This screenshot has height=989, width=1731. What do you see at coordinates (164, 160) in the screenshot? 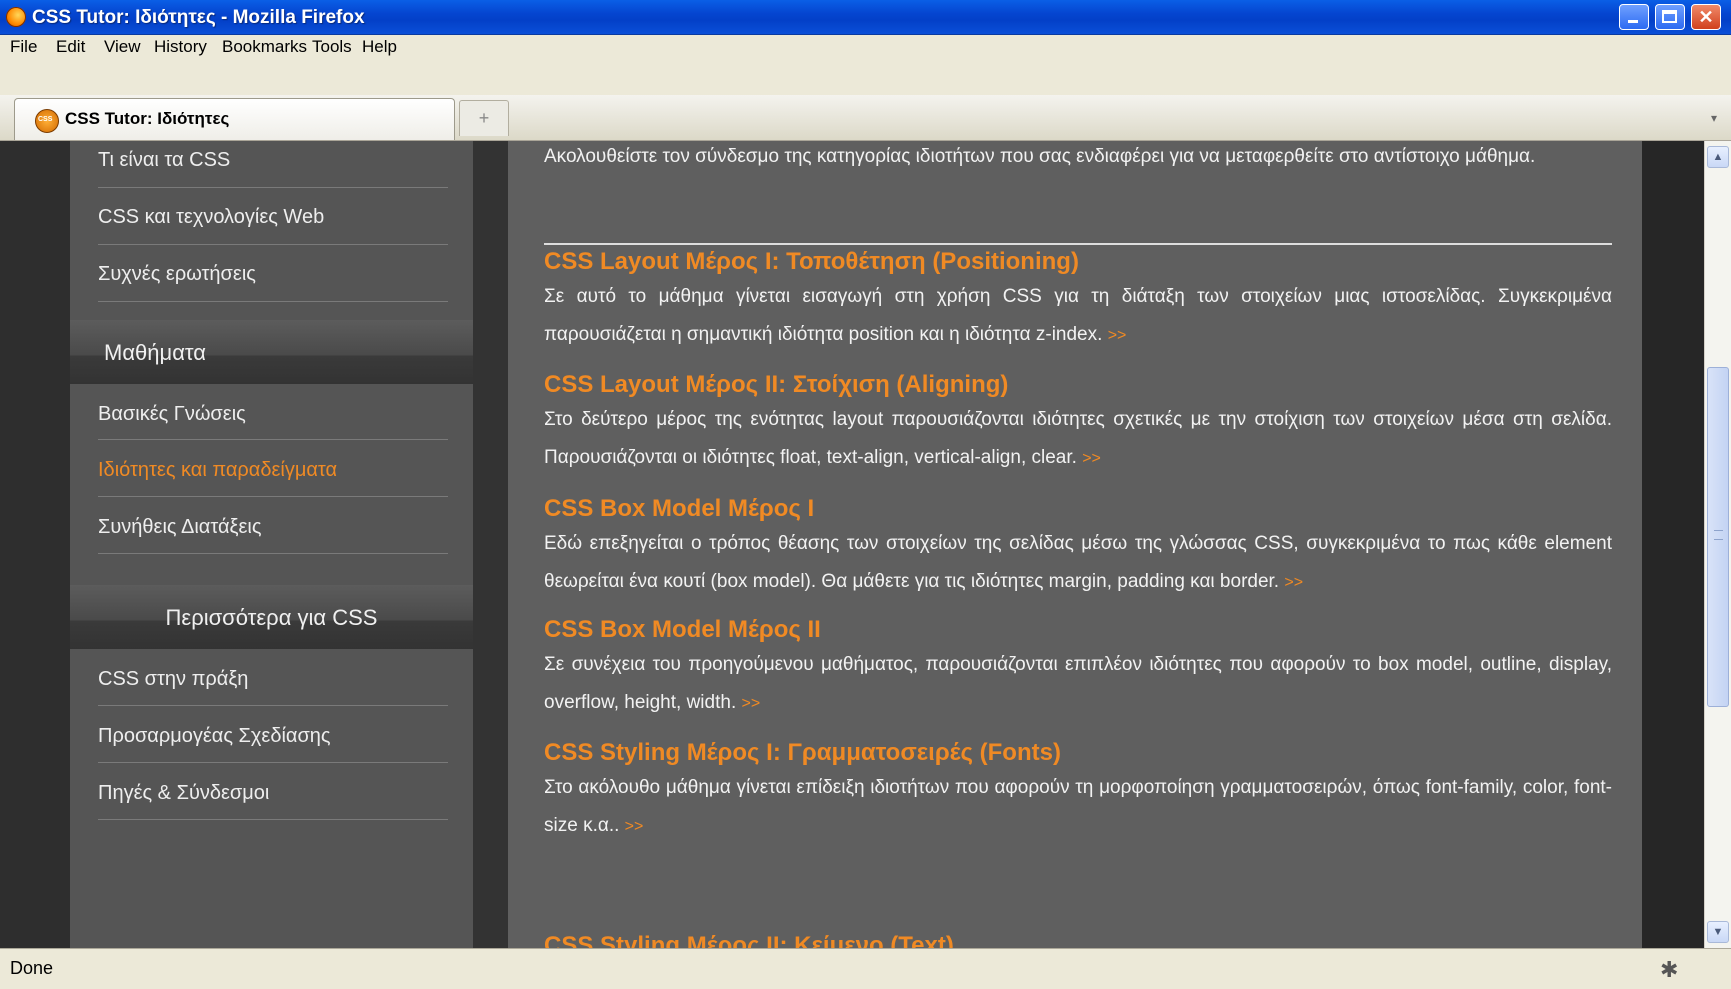
I see `sidebar-item-what-is-css: Τι είναι τα CSS` at bounding box center [164, 160].